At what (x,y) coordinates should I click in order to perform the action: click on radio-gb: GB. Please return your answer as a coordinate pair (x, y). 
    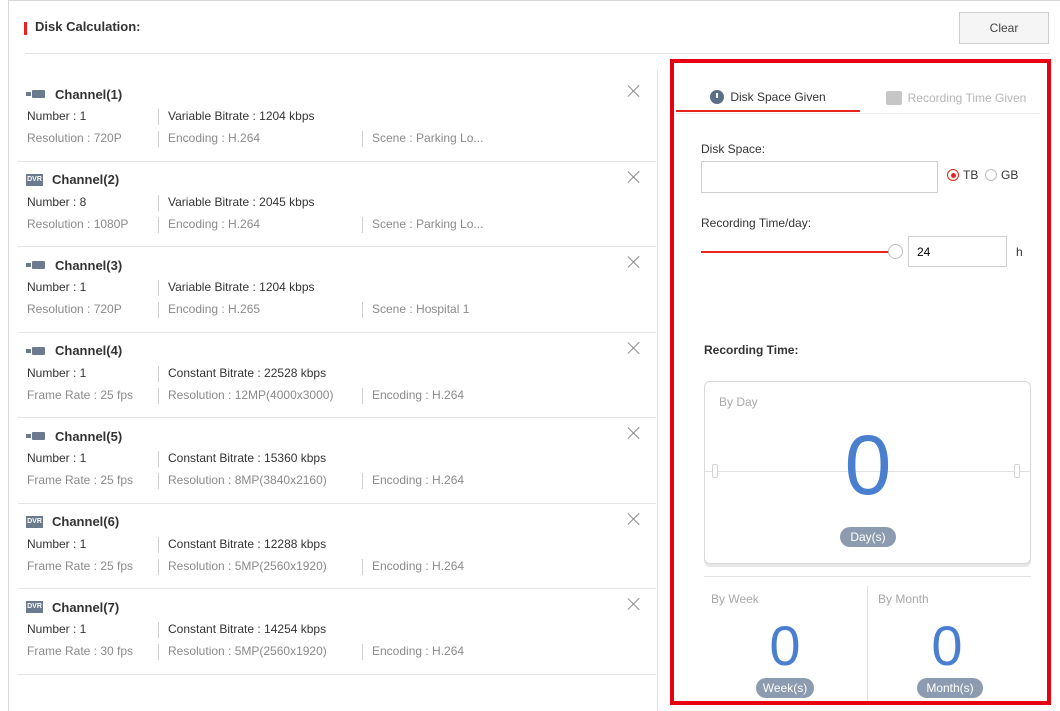
    Looking at the image, I should click on (1001, 175).